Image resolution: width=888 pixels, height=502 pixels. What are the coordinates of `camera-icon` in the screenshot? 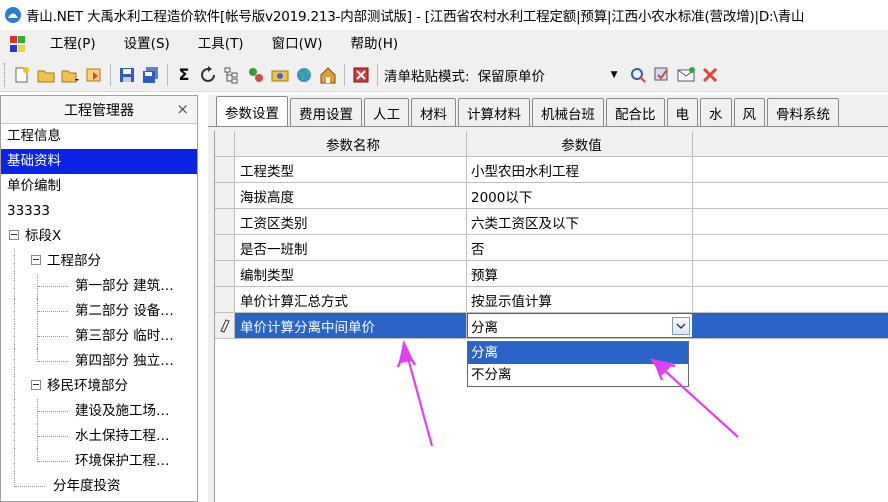 It's located at (280, 75).